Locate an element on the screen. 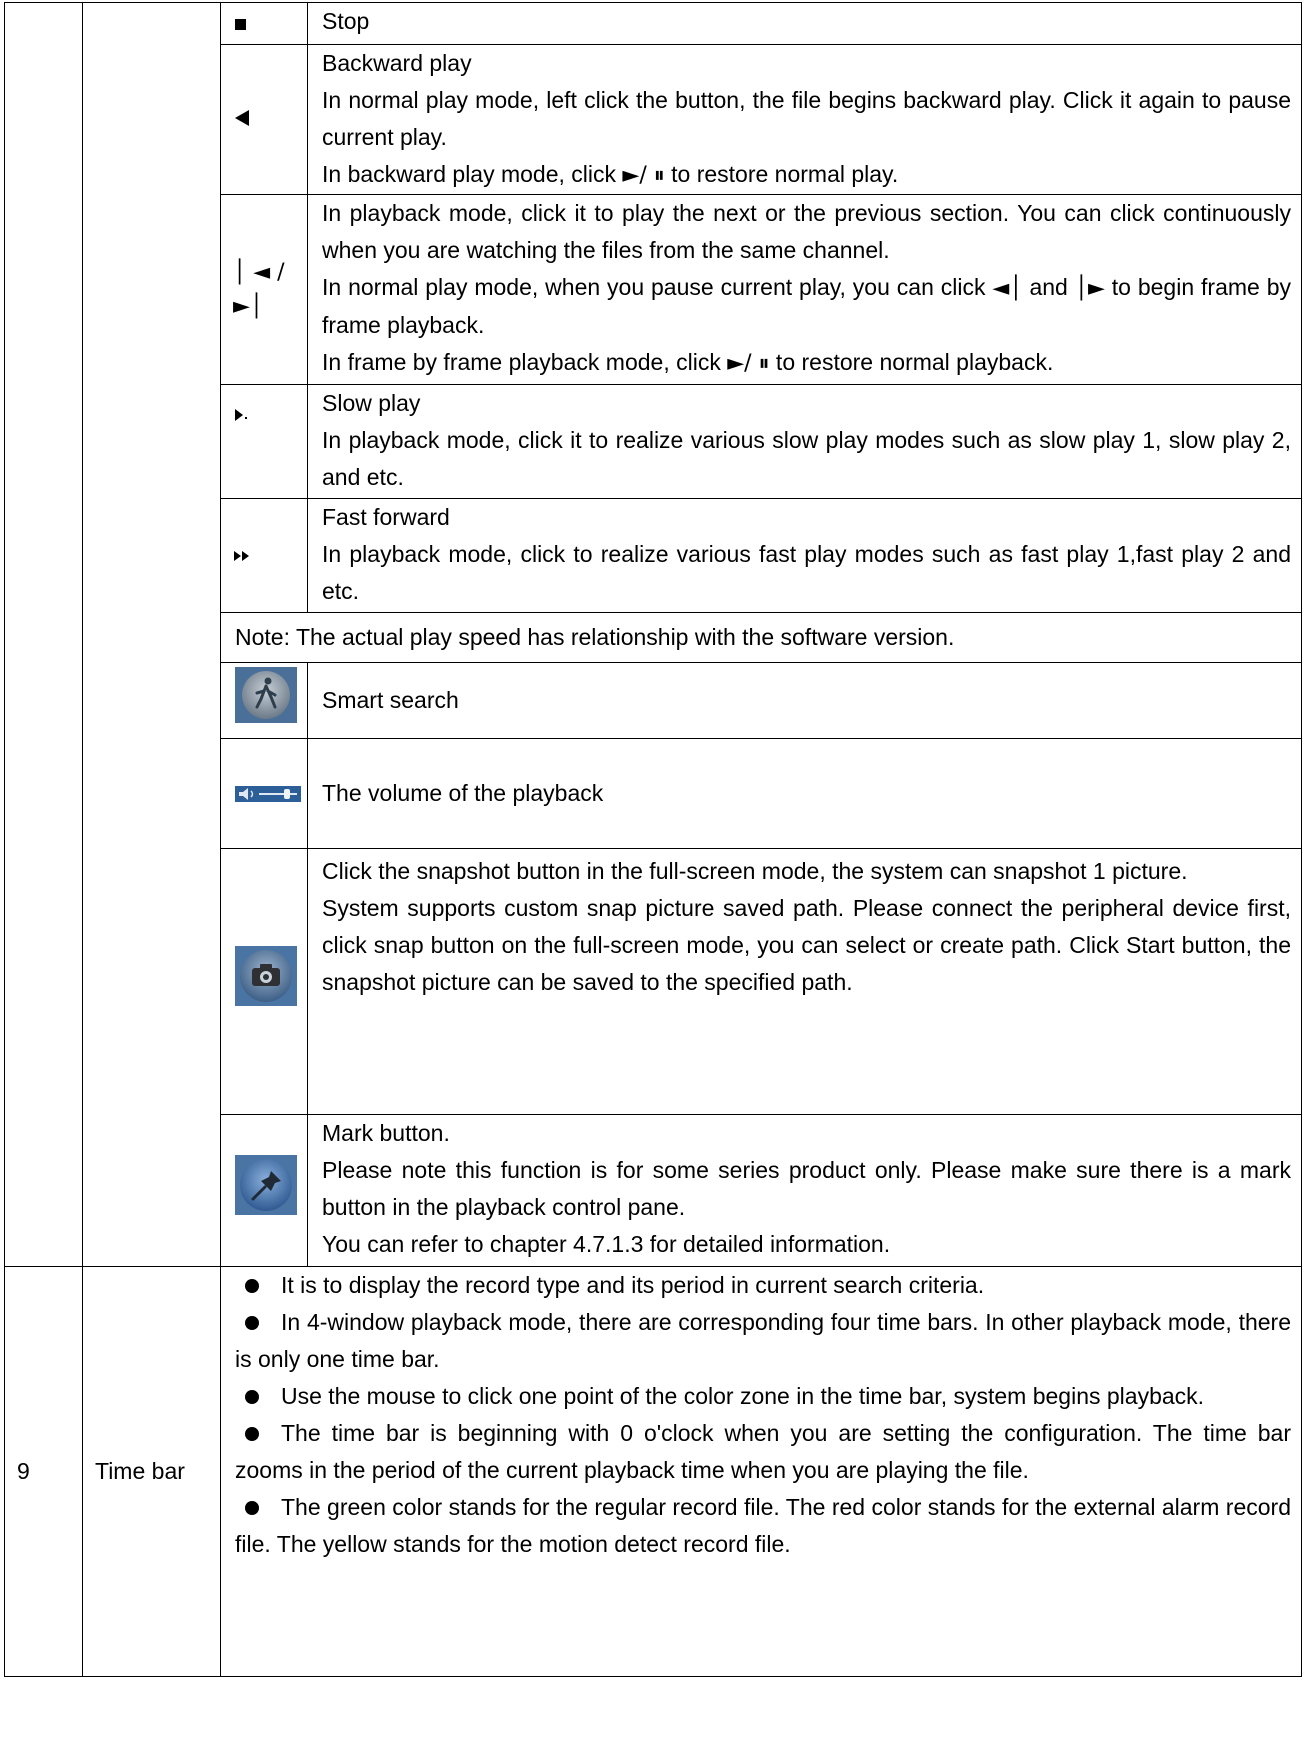 The image size is (1305, 1738). fast-forward-icon is located at coordinates (242, 555).